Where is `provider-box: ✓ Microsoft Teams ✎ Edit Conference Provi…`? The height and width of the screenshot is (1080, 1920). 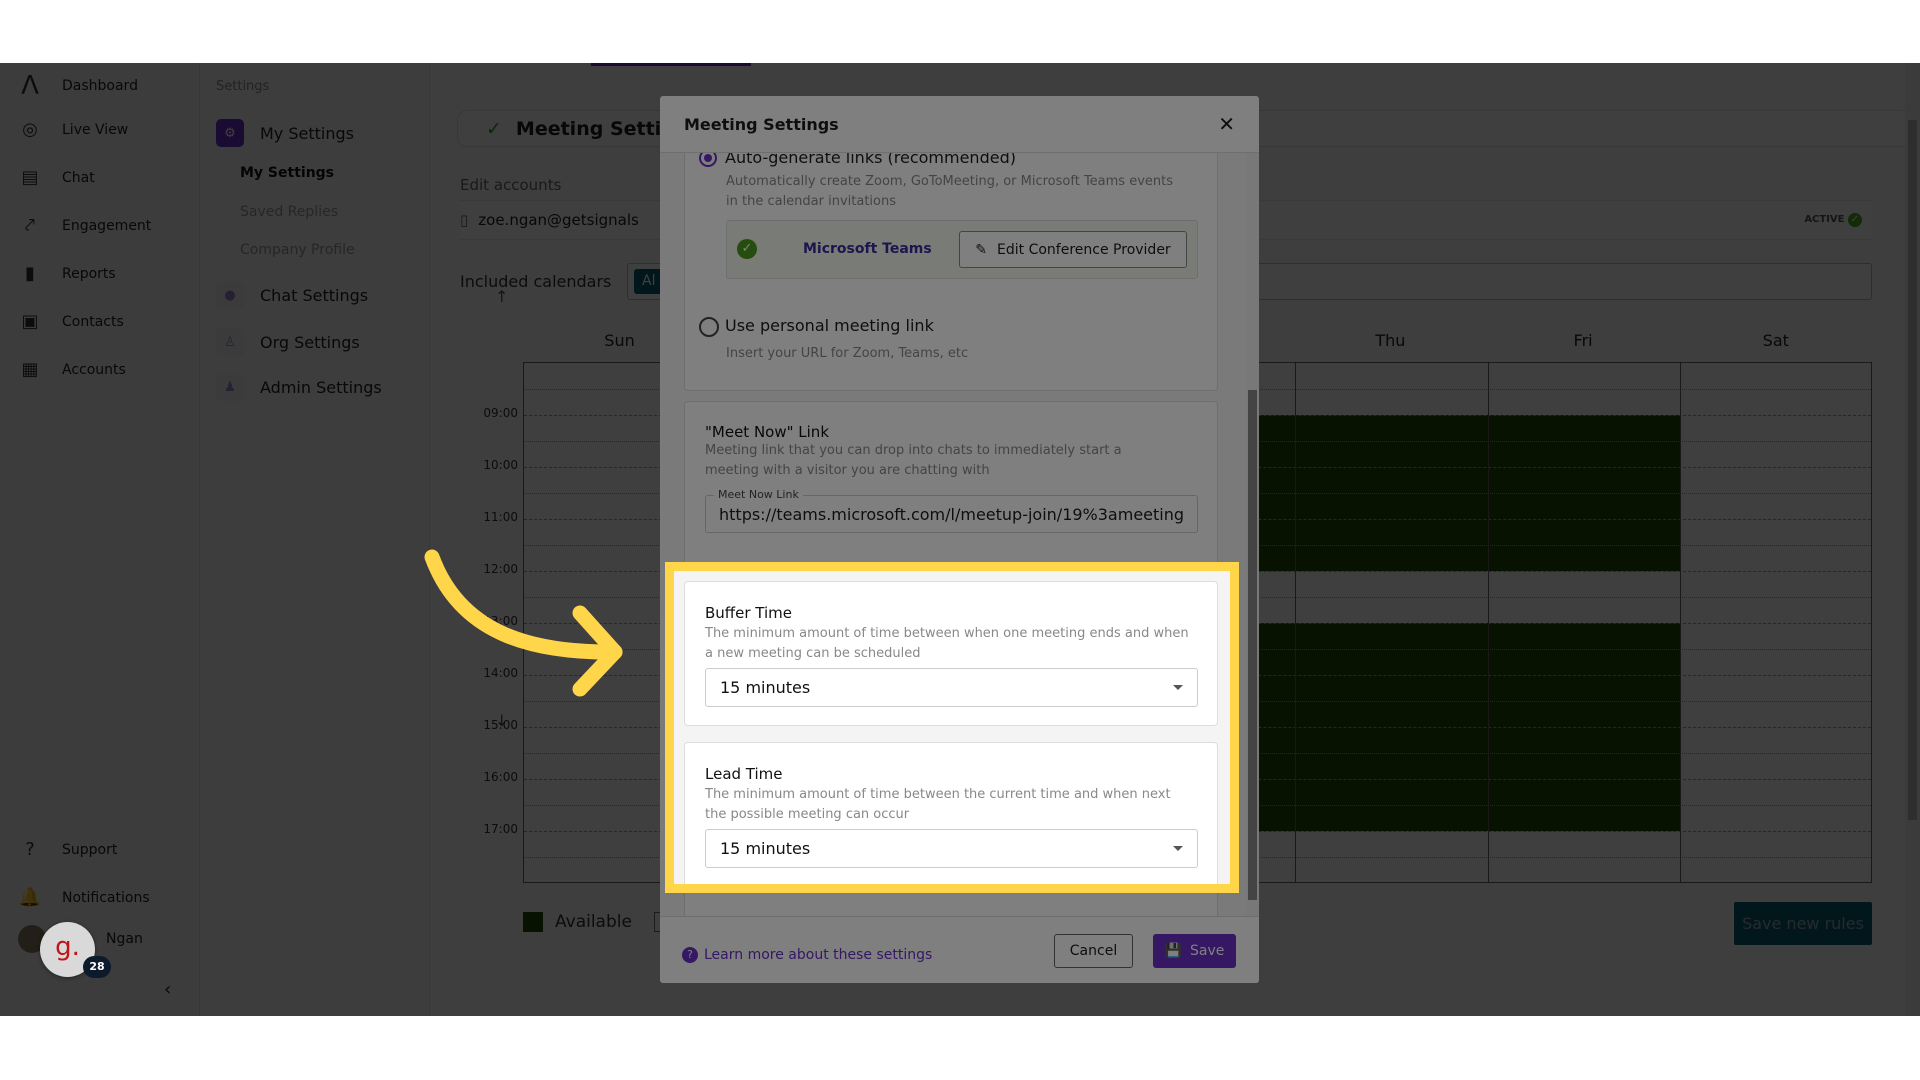
provider-box: ✓ Microsoft Teams ✎ Edit Conference Provi… is located at coordinates (962, 249).